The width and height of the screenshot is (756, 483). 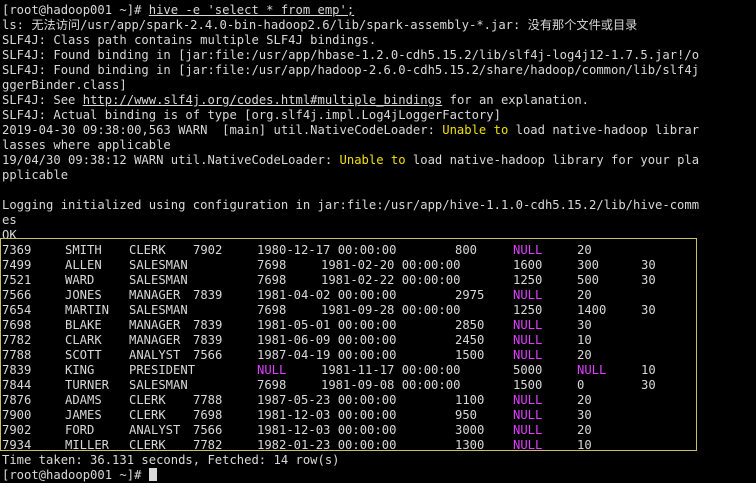 I want to click on log-line: pplicable, so click(x=379, y=175).